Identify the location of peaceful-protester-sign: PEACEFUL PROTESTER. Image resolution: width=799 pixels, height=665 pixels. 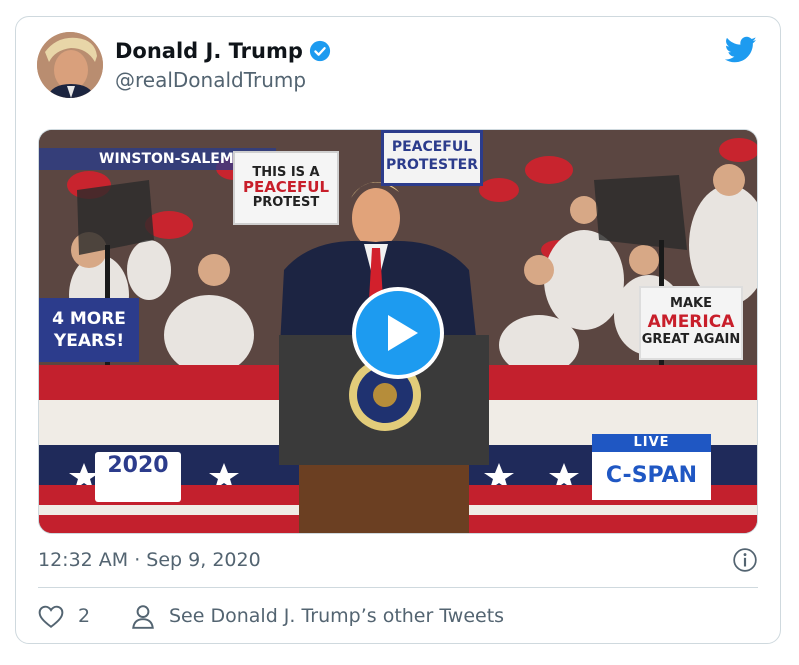
(432, 158).